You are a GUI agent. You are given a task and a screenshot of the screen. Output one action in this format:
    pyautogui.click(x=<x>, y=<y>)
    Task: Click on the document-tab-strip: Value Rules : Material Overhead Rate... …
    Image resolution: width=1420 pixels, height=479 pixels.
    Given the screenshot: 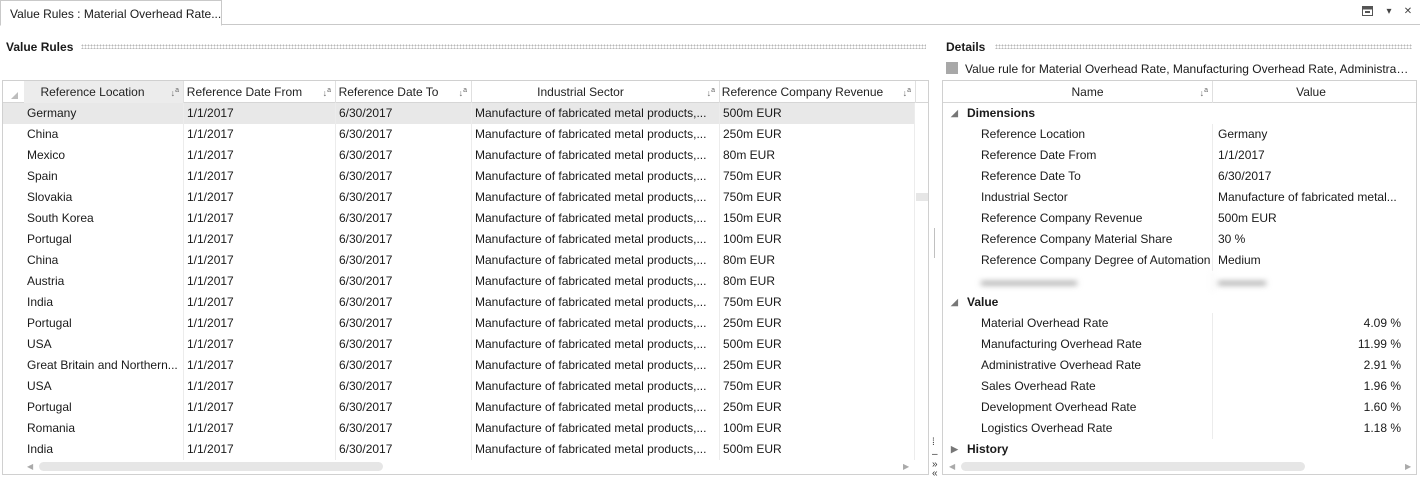 What is the action you would take?
    pyautogui.click(x=710, y=13)
    